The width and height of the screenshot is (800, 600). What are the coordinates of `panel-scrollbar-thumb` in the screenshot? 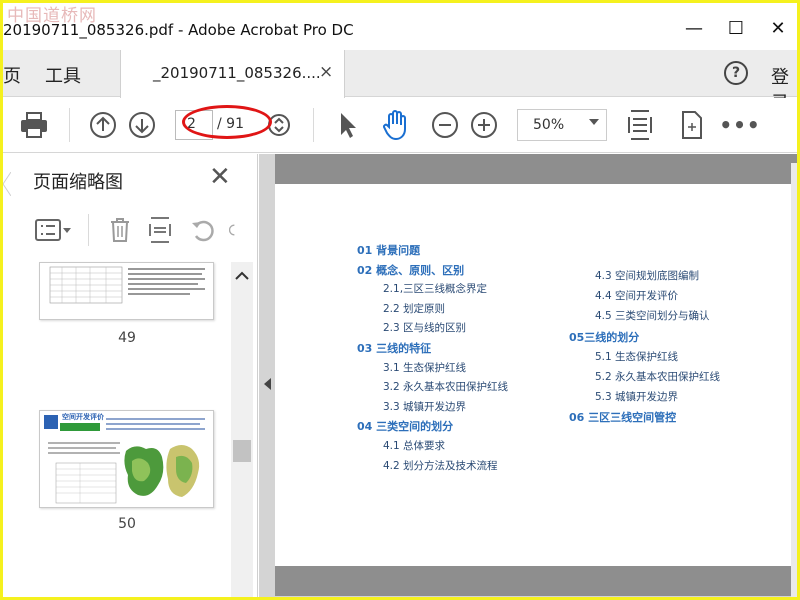 It's located at (242, 451).